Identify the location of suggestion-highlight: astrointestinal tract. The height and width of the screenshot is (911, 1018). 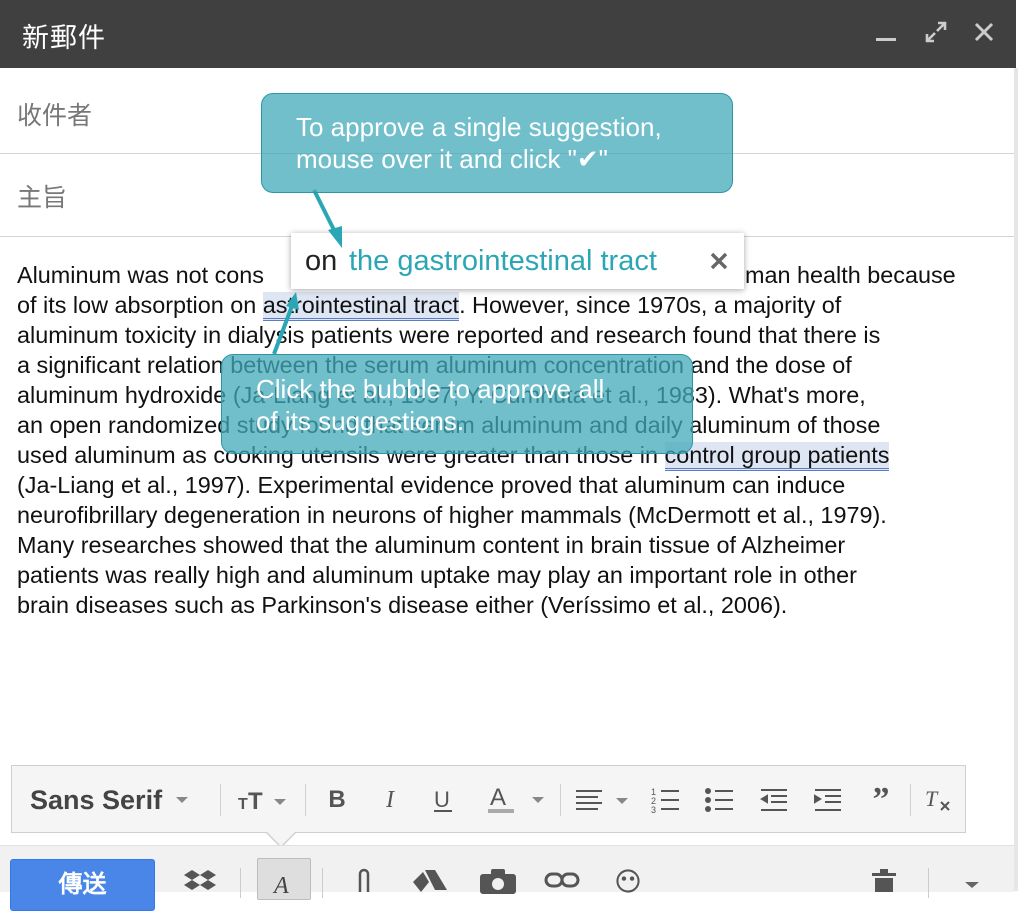
(361, 306).